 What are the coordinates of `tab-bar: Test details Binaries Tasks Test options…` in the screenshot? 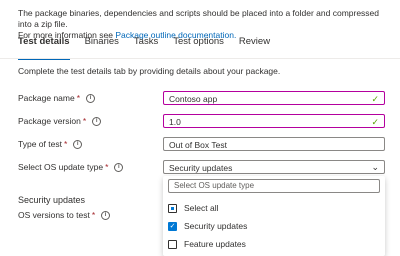 It's located at (151, 48).